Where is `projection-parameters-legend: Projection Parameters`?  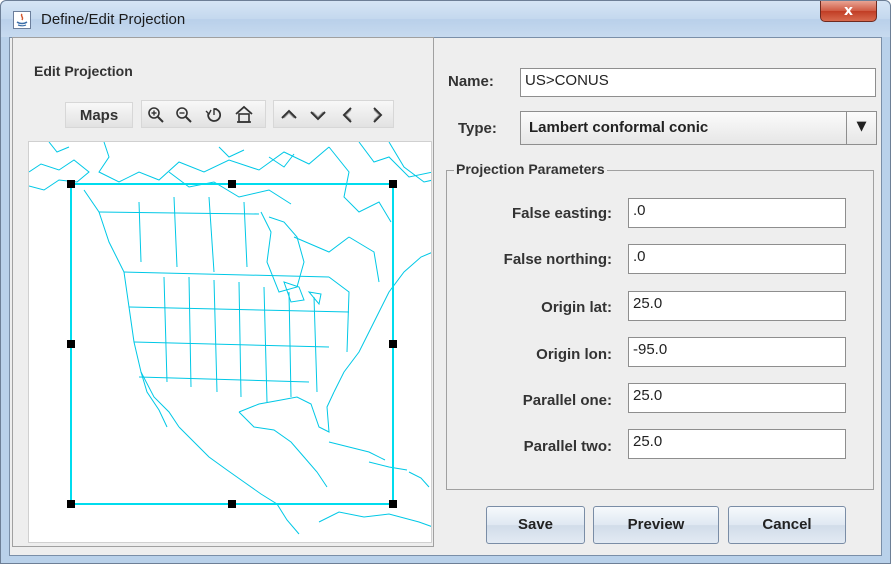
projection-parameters-legend: Projection Parameters is located at coordinates (530, 169).